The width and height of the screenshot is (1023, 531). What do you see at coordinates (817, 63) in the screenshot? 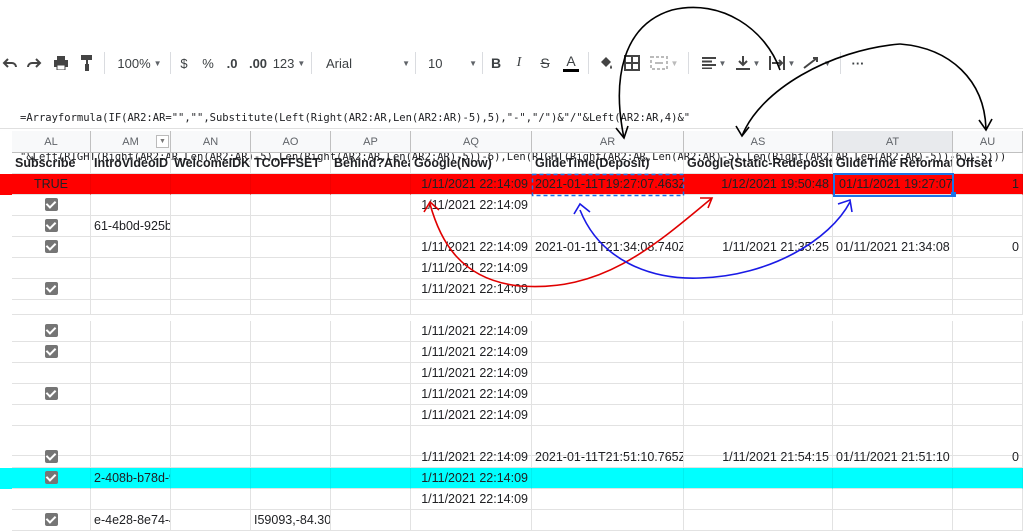
I see `text-rotate-icon: ▼` at bounding box center [817, 63].